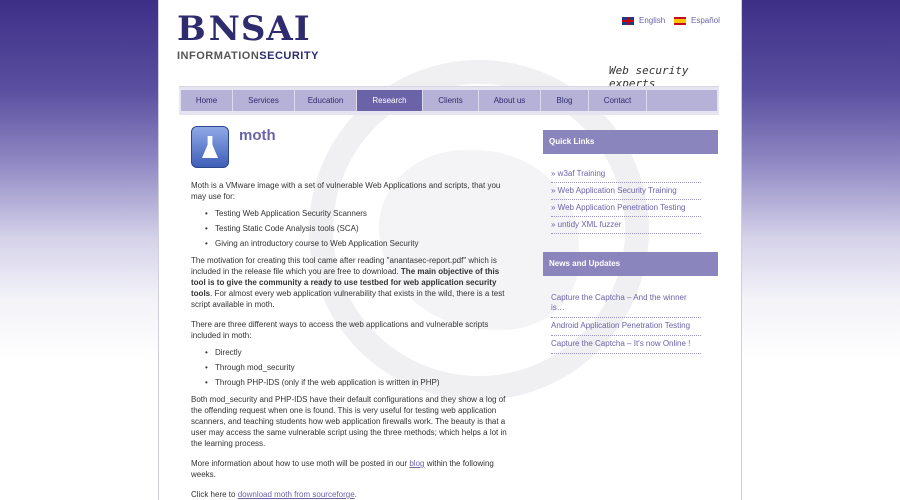  I want to click on quick-links-heading: Quick Links, so click(630, 142).